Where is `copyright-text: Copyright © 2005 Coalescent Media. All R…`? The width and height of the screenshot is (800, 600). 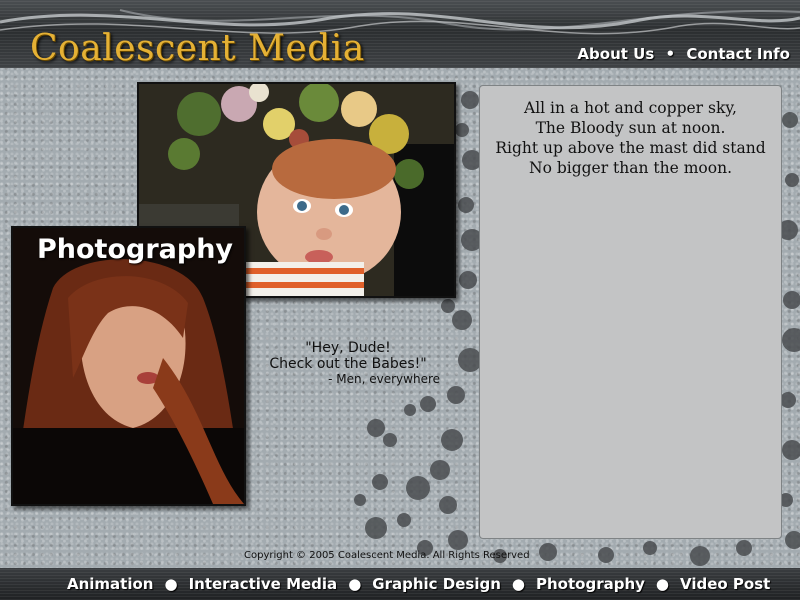 copyright-text: Copyright © 2005 Coalescent Media. All R… is located at coordinates (387, 555).